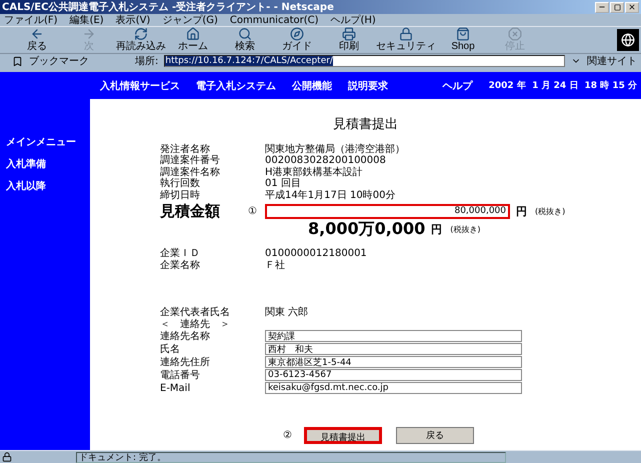 The width and height of the screenshot is (641, 463). Describe the element at coordinates (335, 149) in the screenshot. I see `field-value: 関東地方整備局（港湾空港部）` at that location.